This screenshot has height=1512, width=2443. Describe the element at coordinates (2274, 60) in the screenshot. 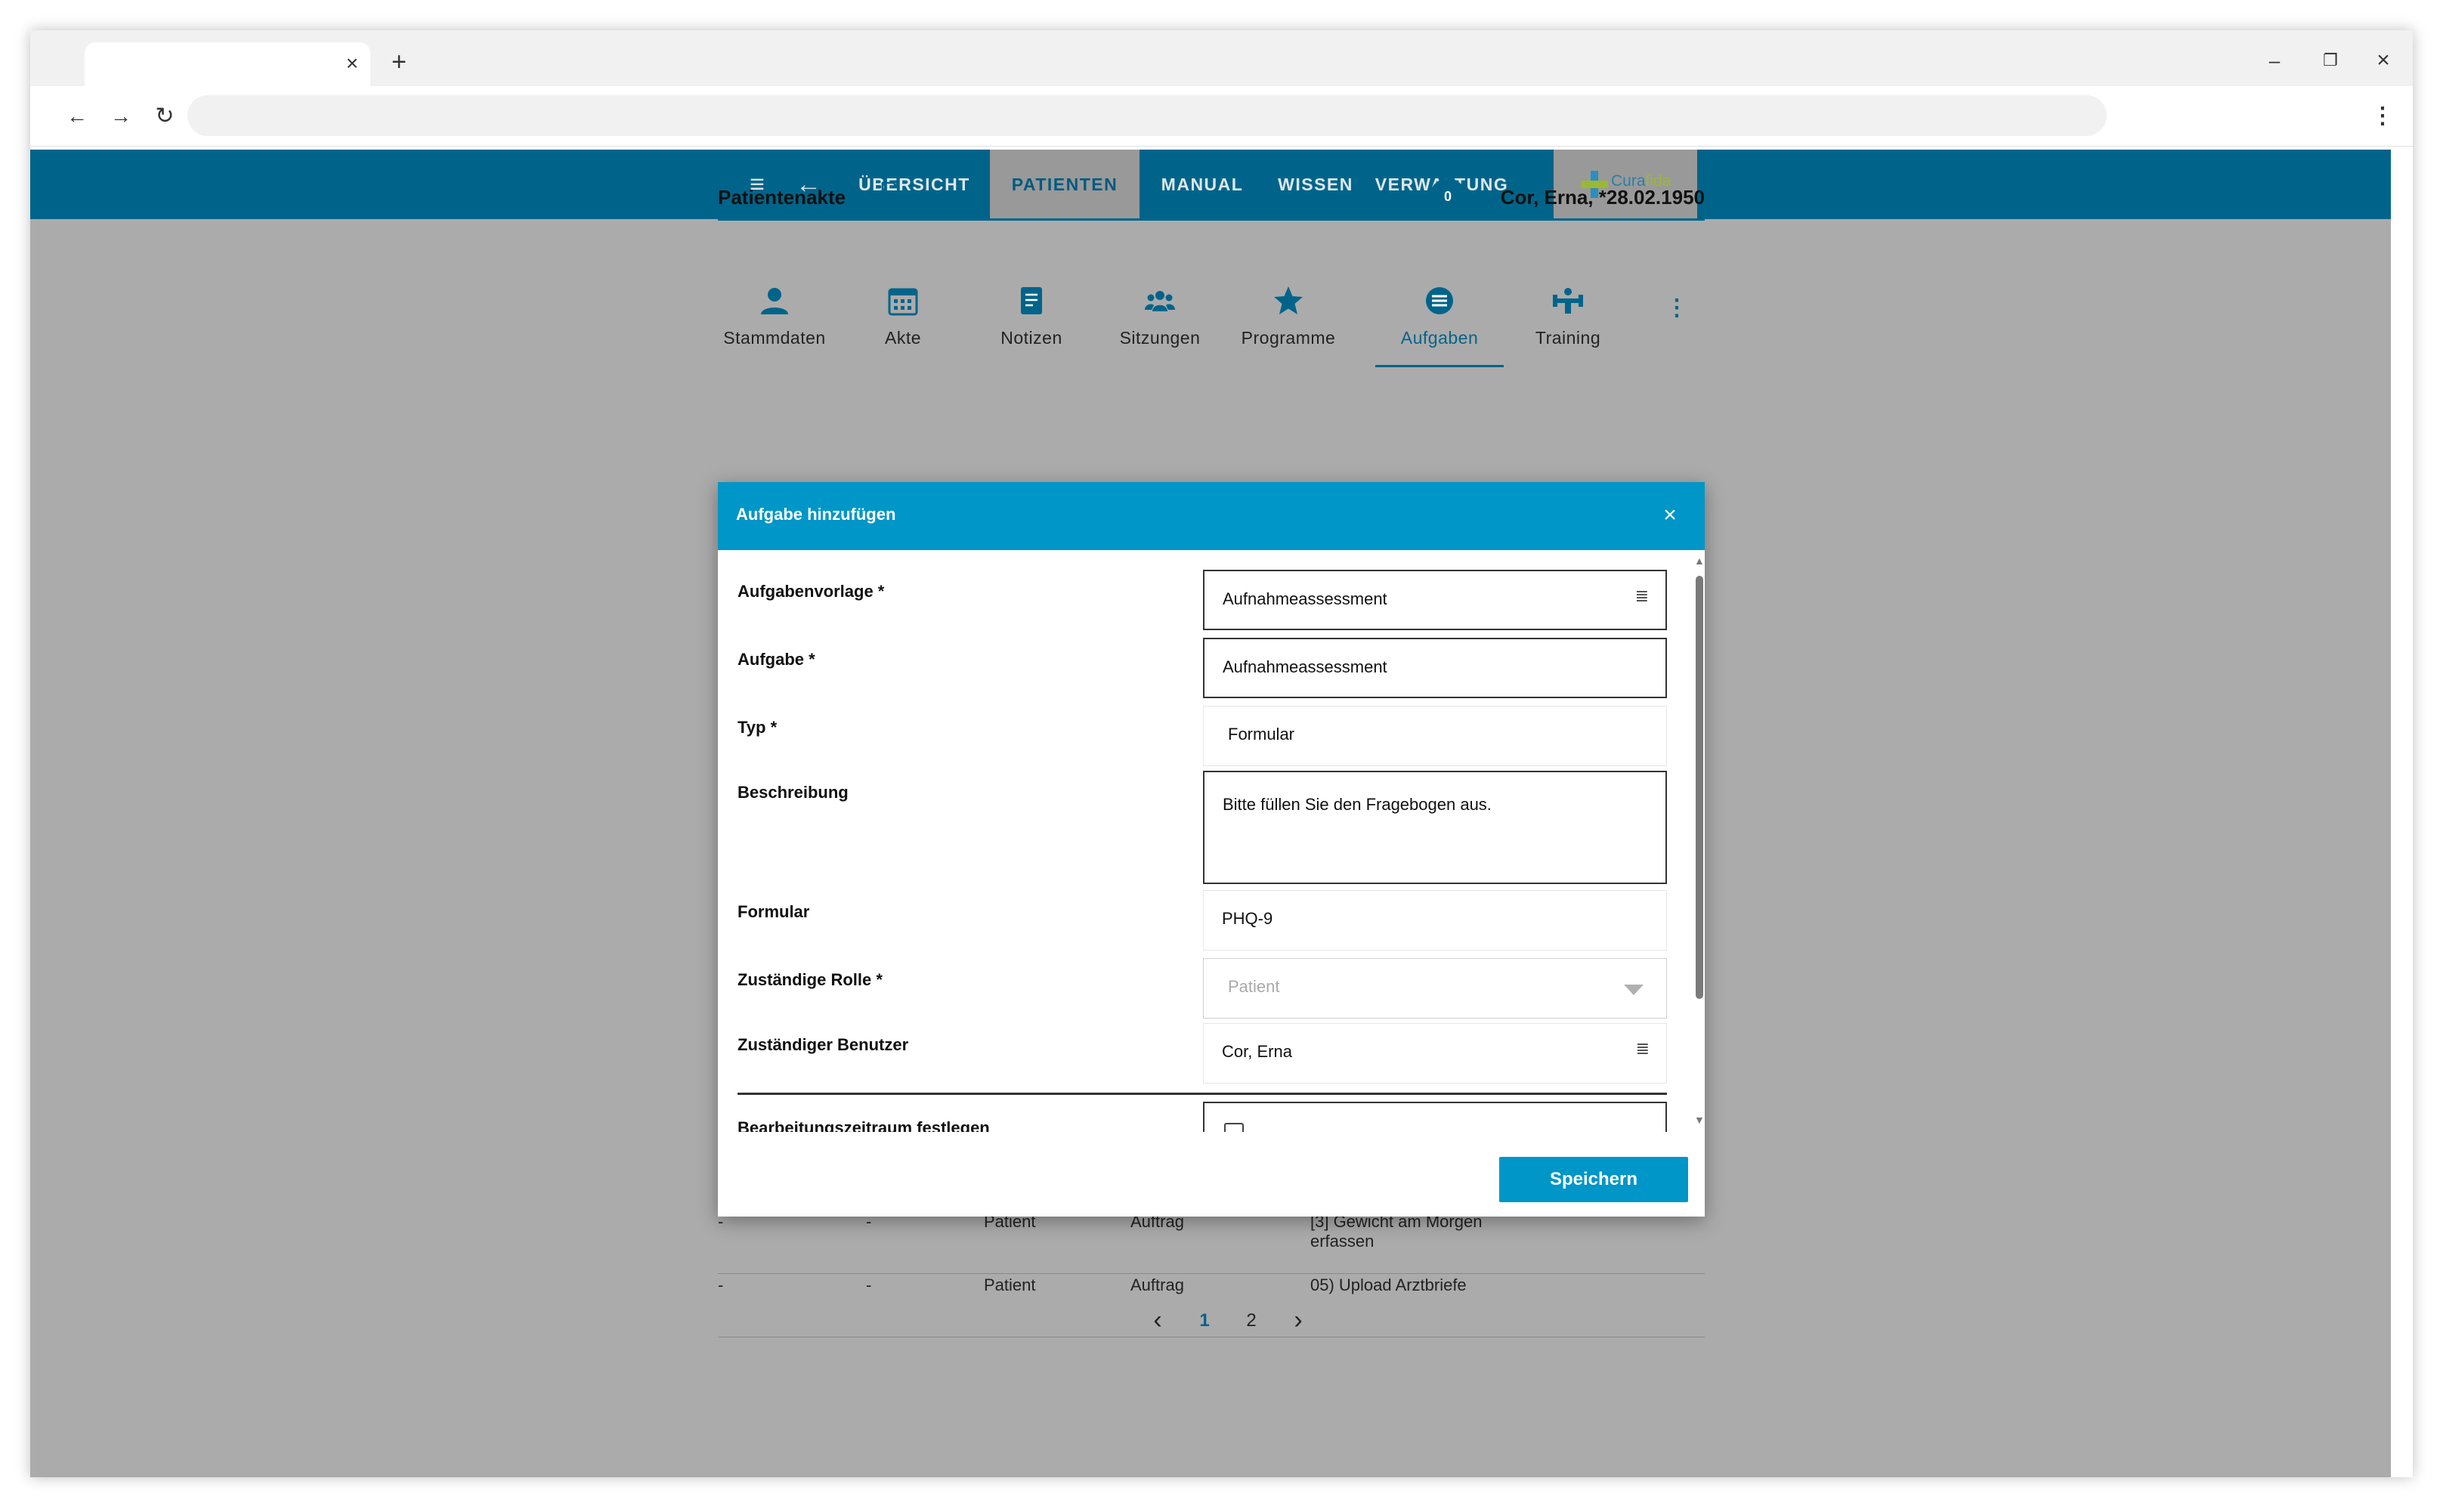

I see `minimize-icon: –` at that location.